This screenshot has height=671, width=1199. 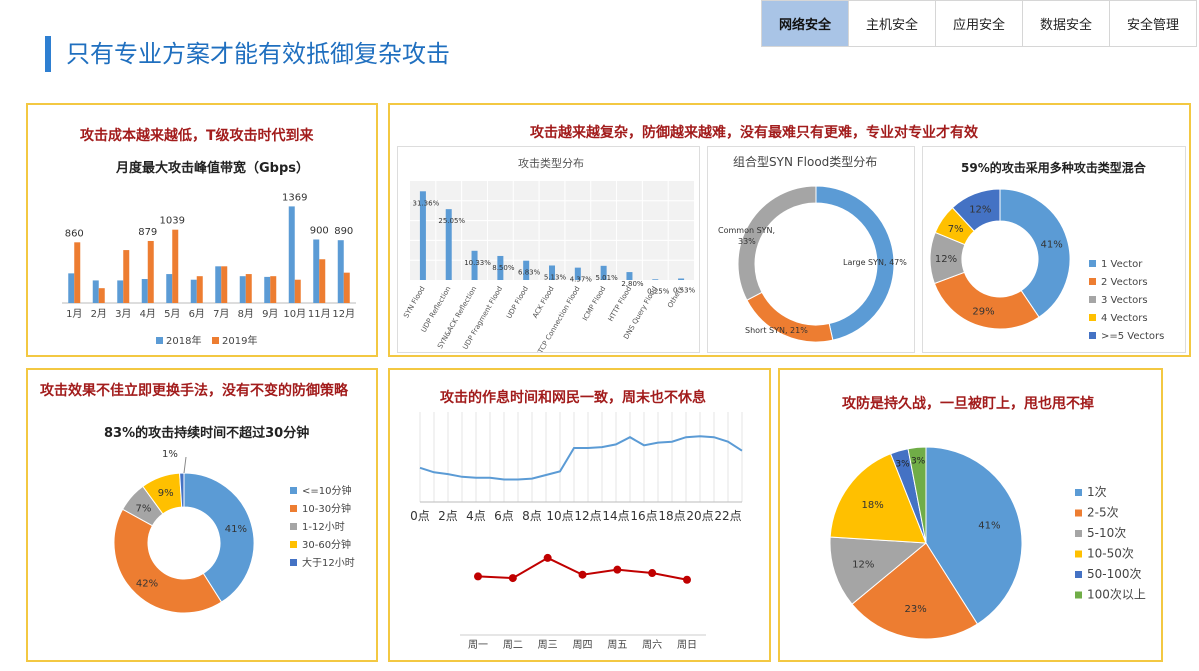 I want to click on x-tick-label: 周一, so click(x=478, y=645).